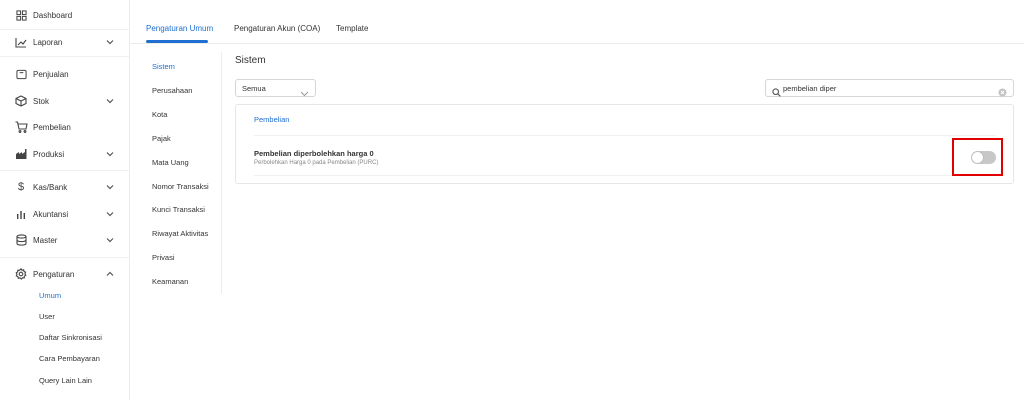  What do you see at coordinates (21, 187) in the screenshot?
I see `dollar-icon: $` at bounding box center [21, 187].